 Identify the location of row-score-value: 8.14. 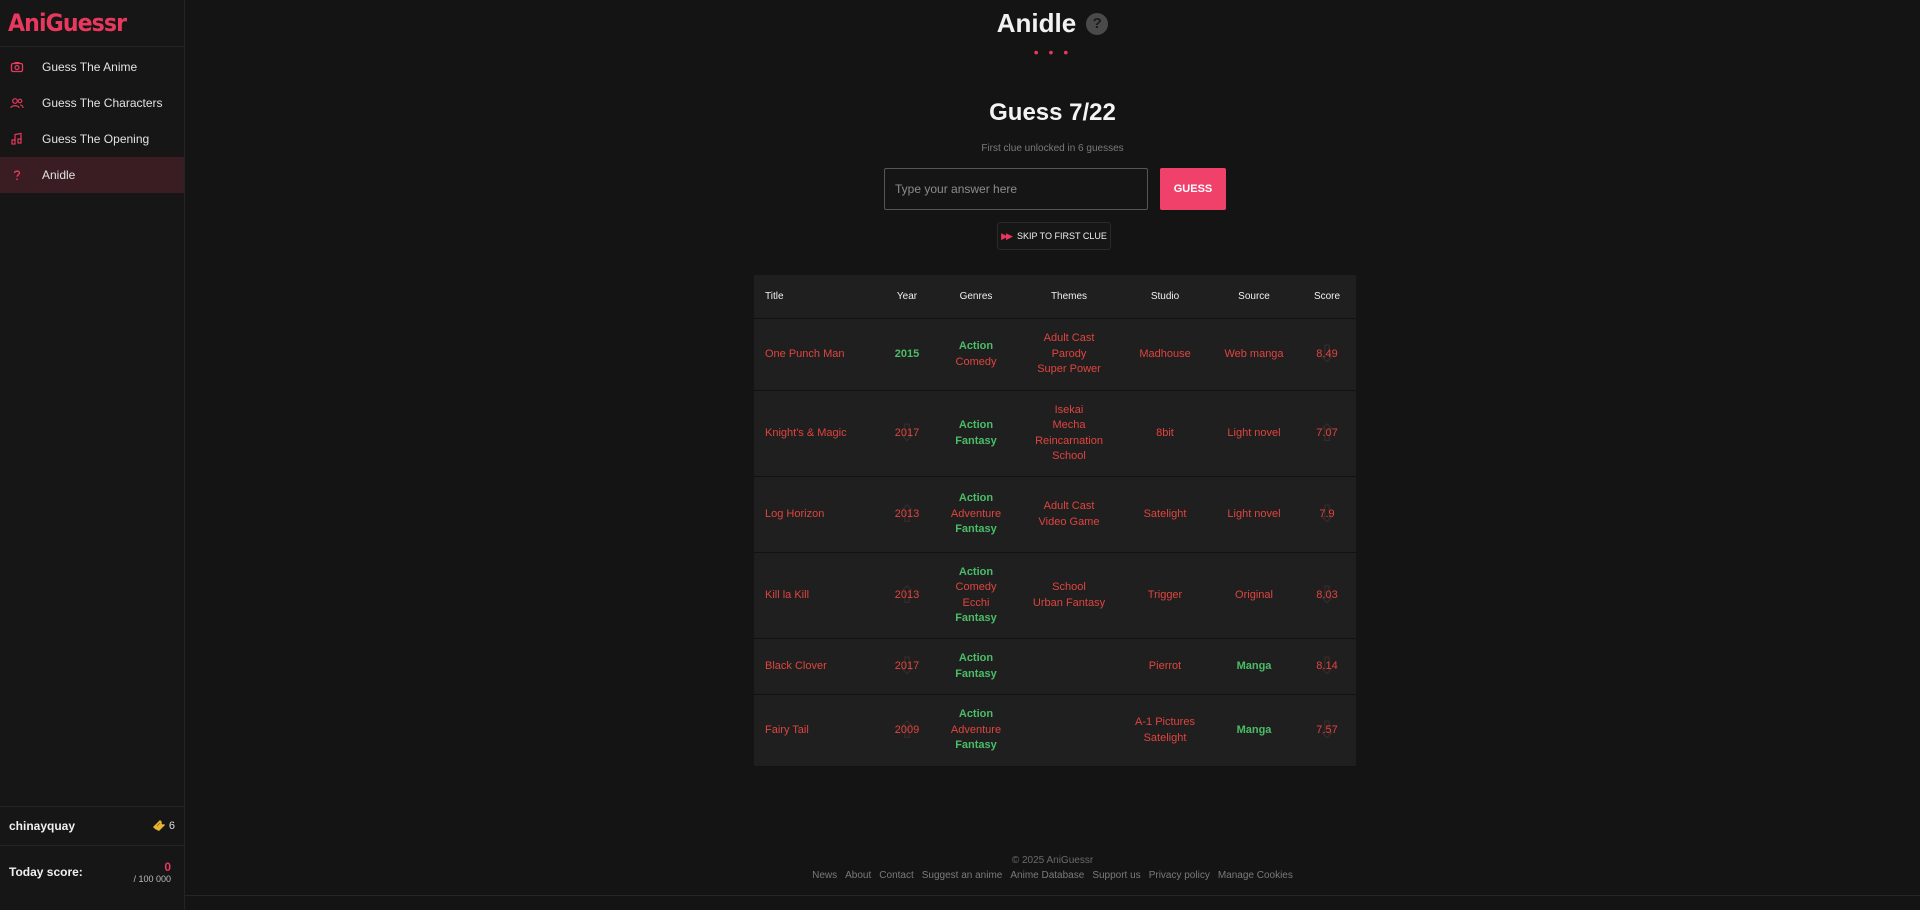
(1327, 665).